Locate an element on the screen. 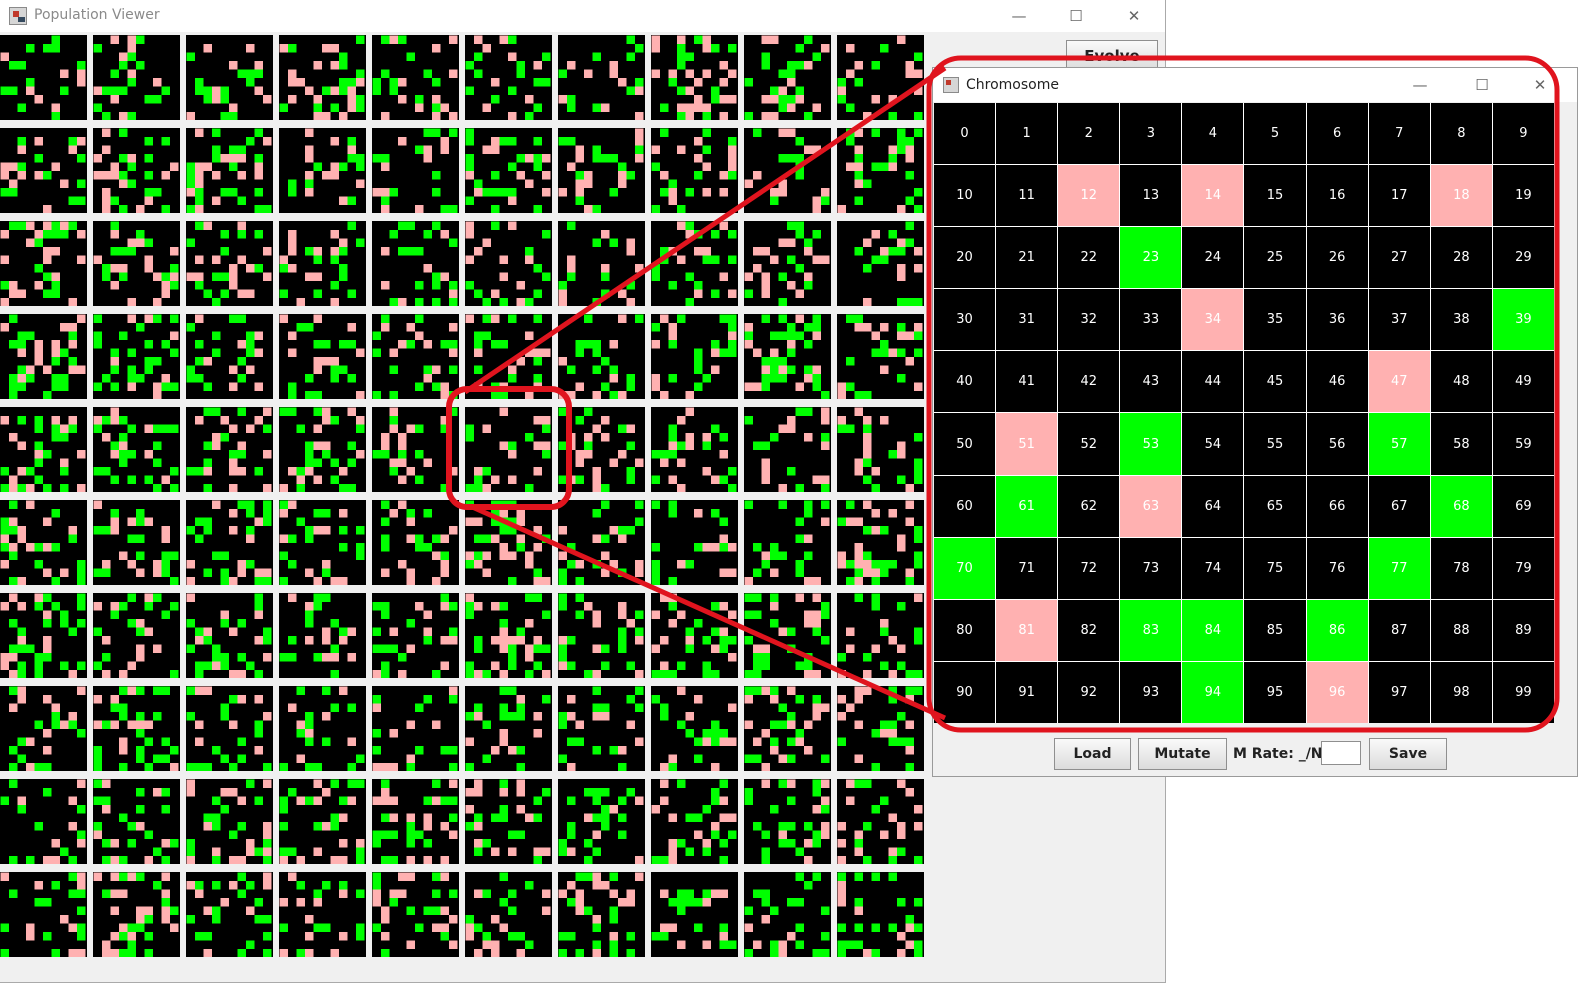 The image size is (1578, 989). chromosome-maximize-button: ☐ is located at coordinates (1482, 85).